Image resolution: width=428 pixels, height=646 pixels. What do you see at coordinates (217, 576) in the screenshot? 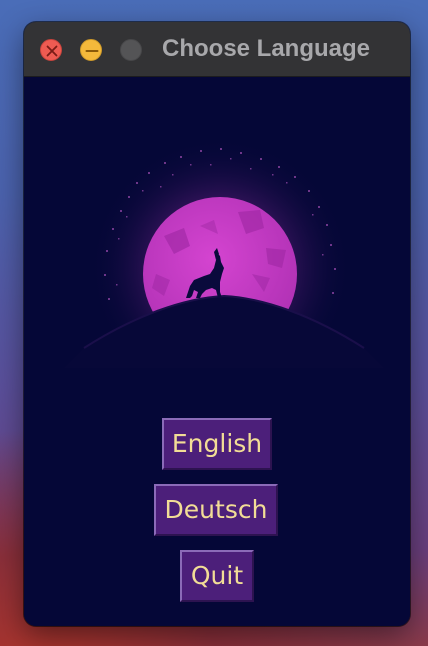
I see `quit-button: Quit` at bounding box center [217, 576].